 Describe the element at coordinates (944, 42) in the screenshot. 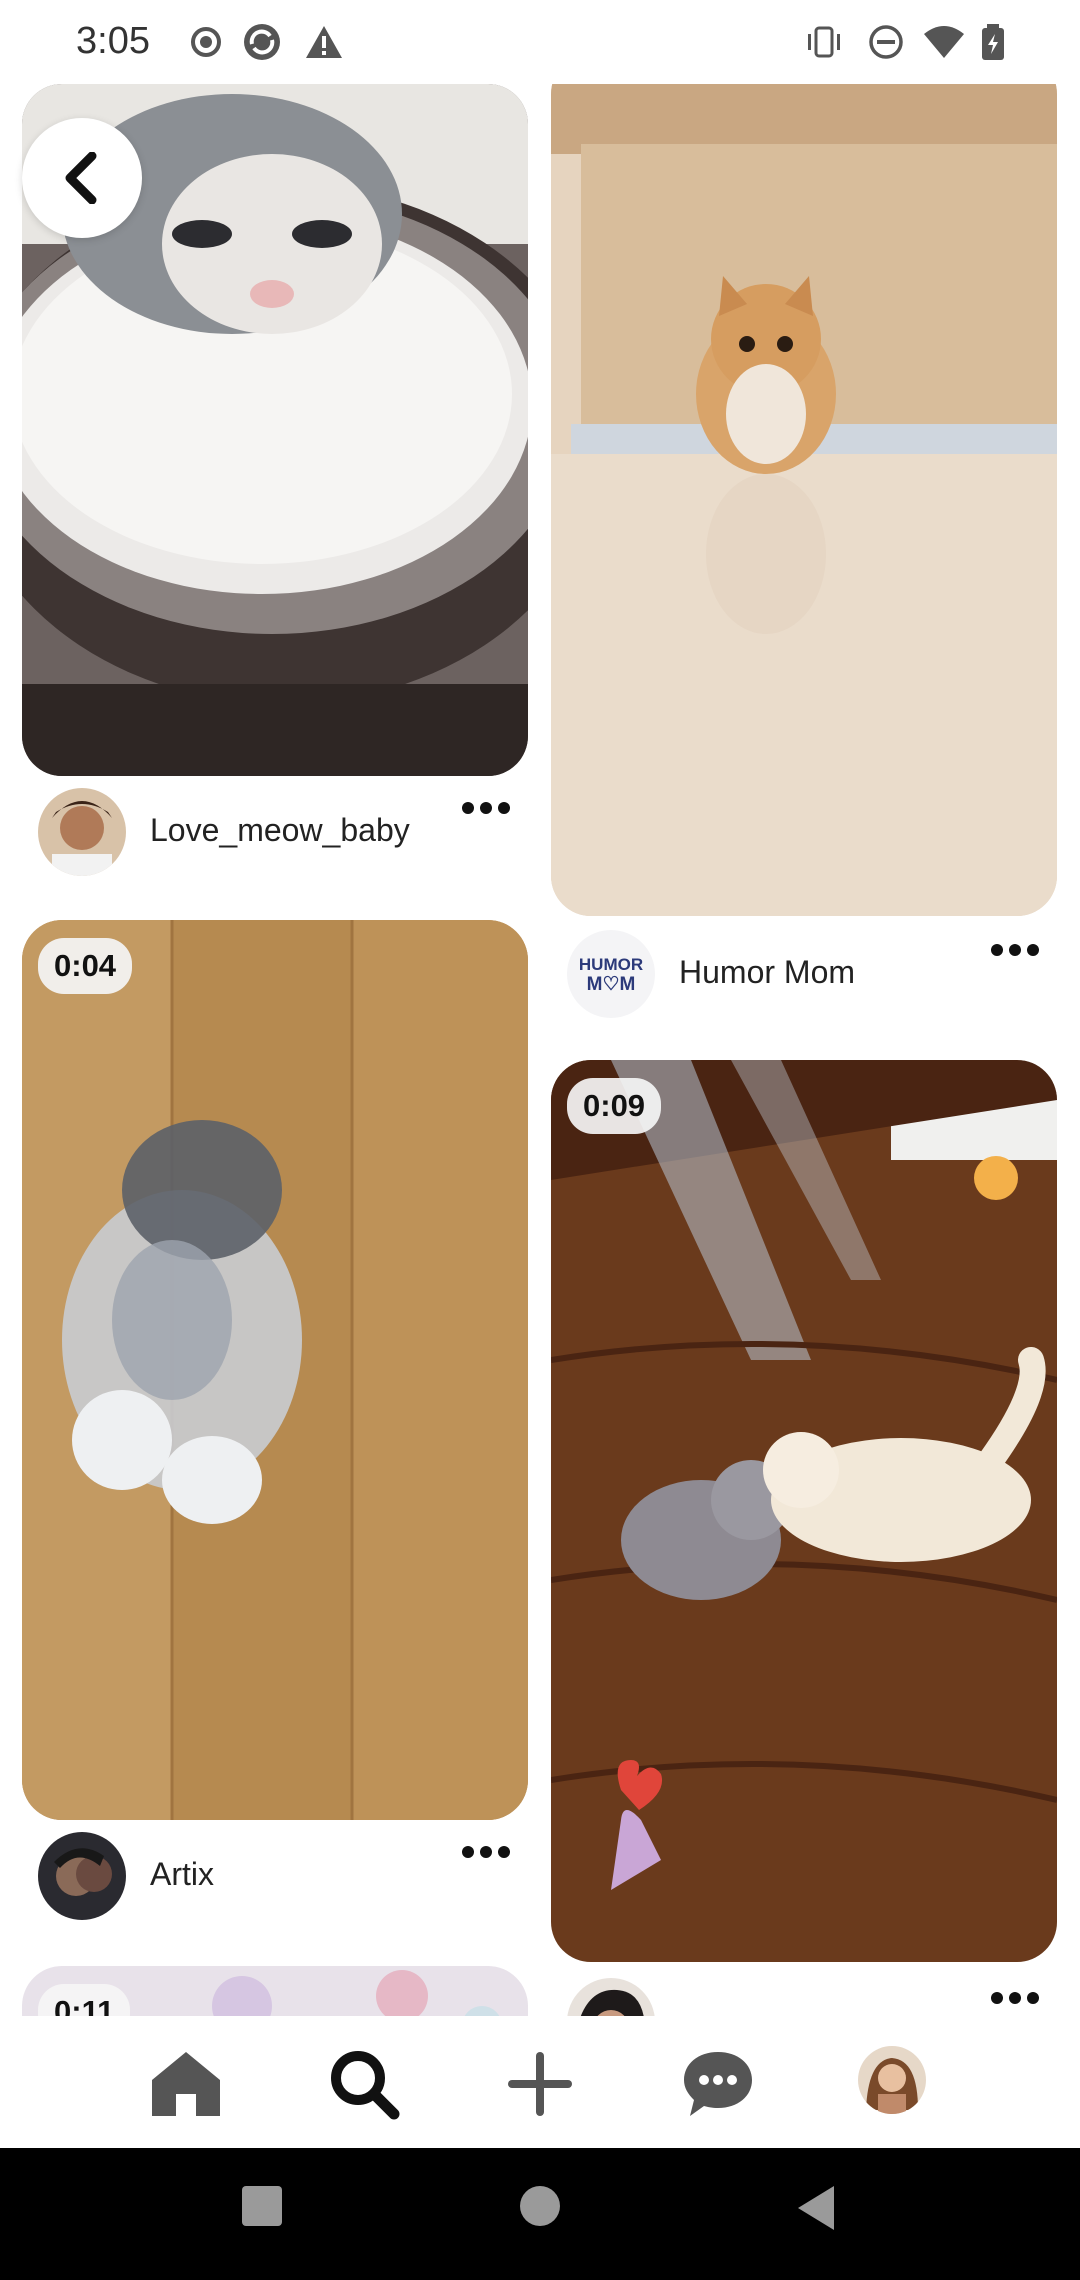

I see `wifi-icon` at that location.